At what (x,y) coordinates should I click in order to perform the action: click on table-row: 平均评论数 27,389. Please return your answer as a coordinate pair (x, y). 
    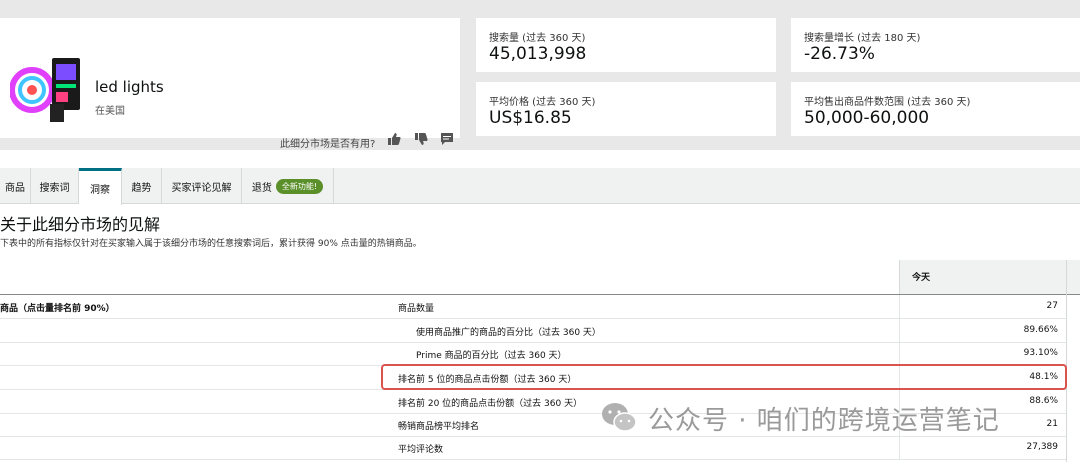
    Looking at the image, I should click on (533, 448).